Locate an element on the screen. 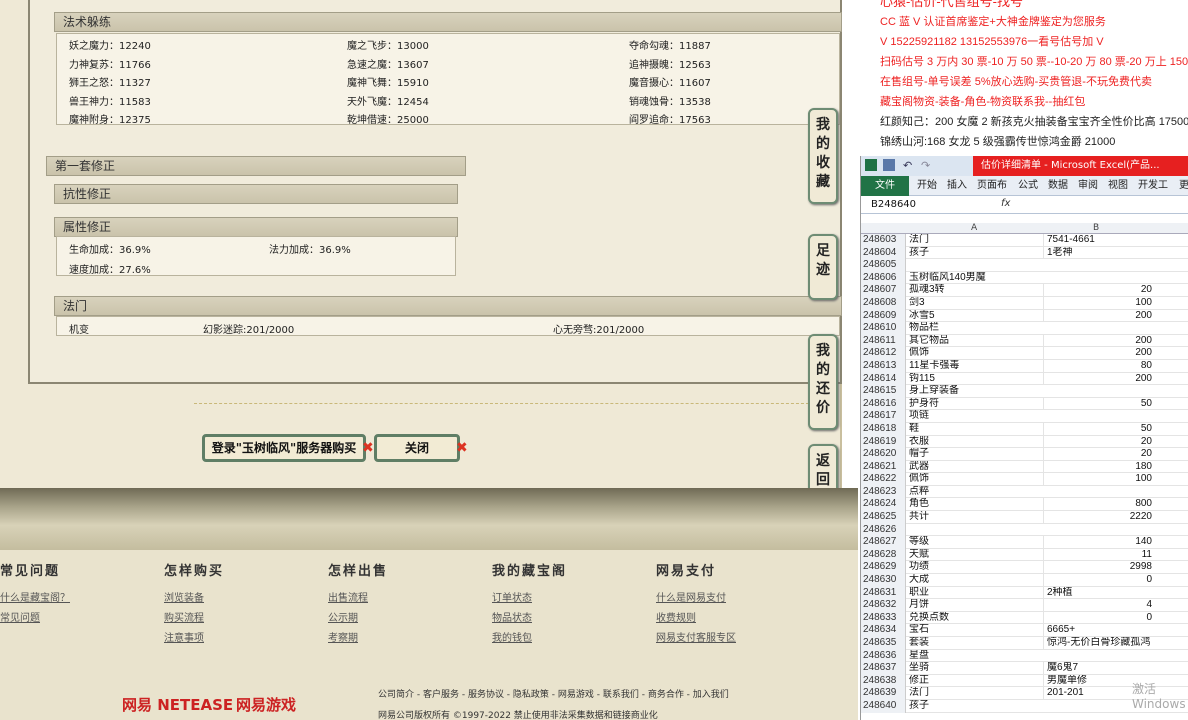 The width and height of the screenshot is (1188, 720). row-number: 248622 is located at coordinates (883, 479).